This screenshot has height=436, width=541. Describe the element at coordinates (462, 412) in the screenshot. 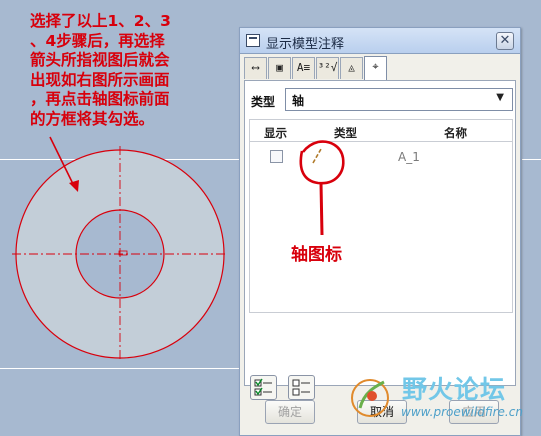

I see `watermark-url: www.proewildfire.cn` at that location.